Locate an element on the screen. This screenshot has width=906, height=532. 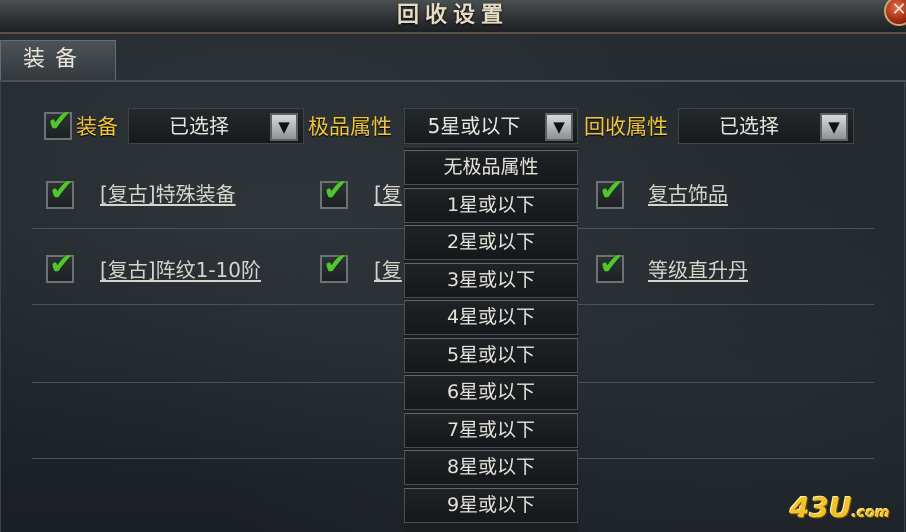
dropdown-option: 1星或以下 is located at coordinates (491, 205).